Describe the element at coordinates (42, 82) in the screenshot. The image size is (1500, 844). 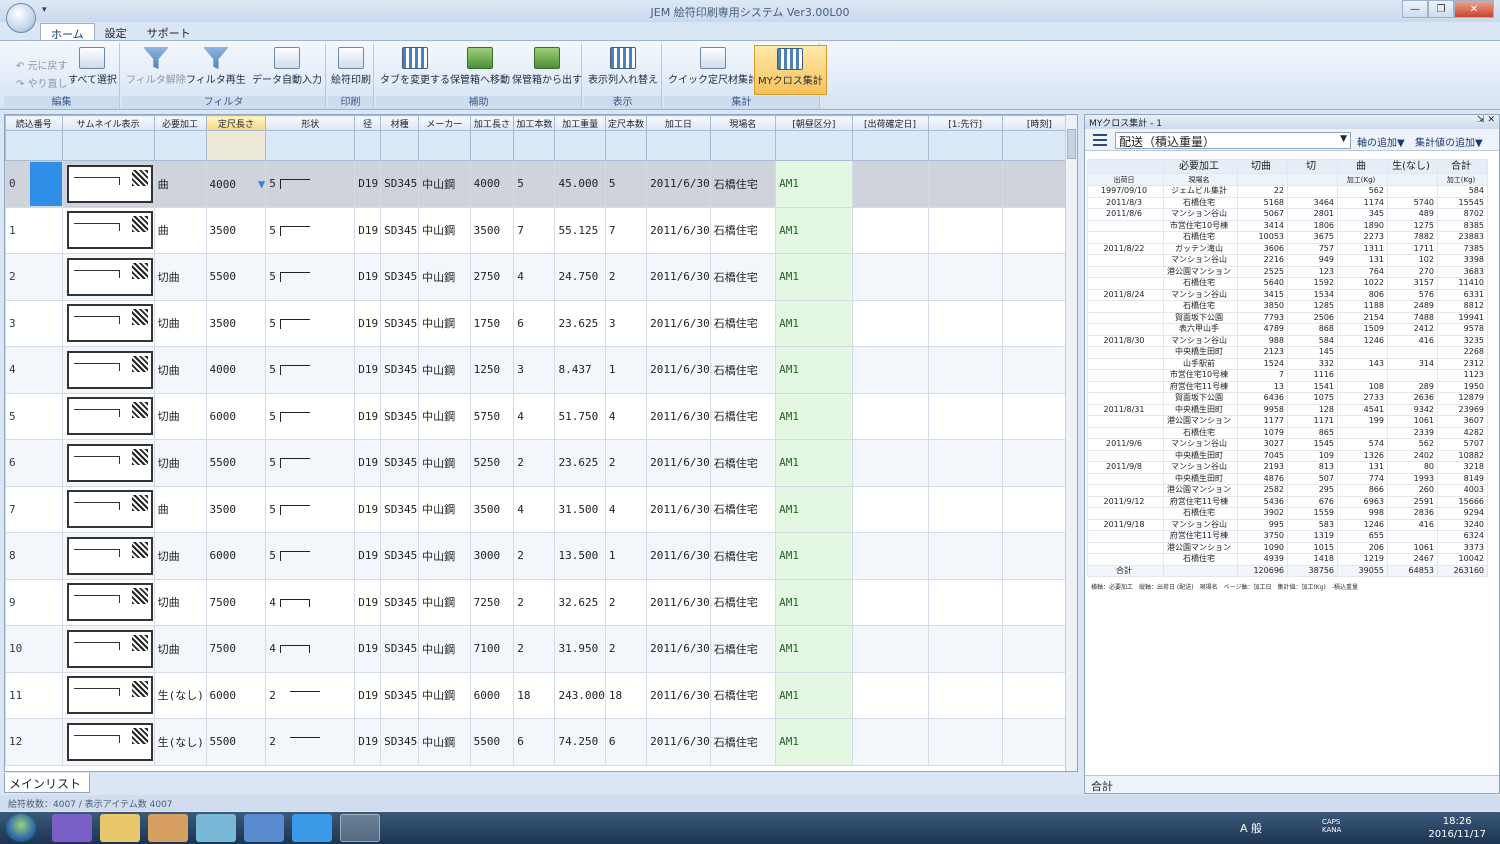
I see `redo-button: ↷ やり直し` at that location.